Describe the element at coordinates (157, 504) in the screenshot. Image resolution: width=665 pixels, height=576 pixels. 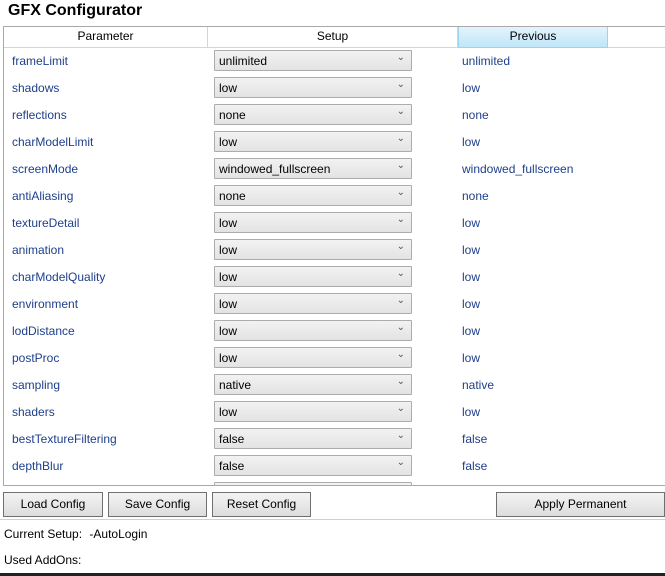
I see `save-config-button: Save Config` at that location.